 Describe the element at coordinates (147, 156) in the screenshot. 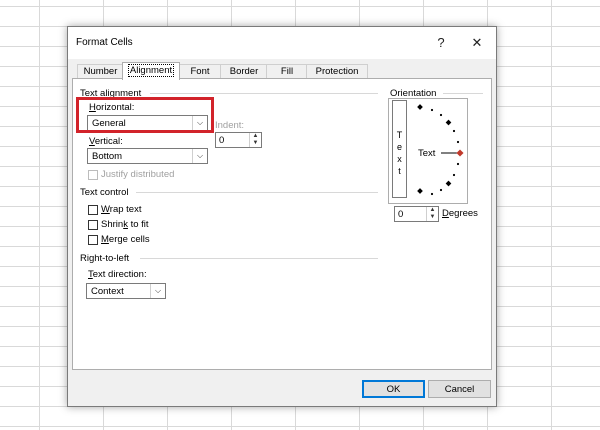

I see `vertical-select: Bottom ⌵` at that location.